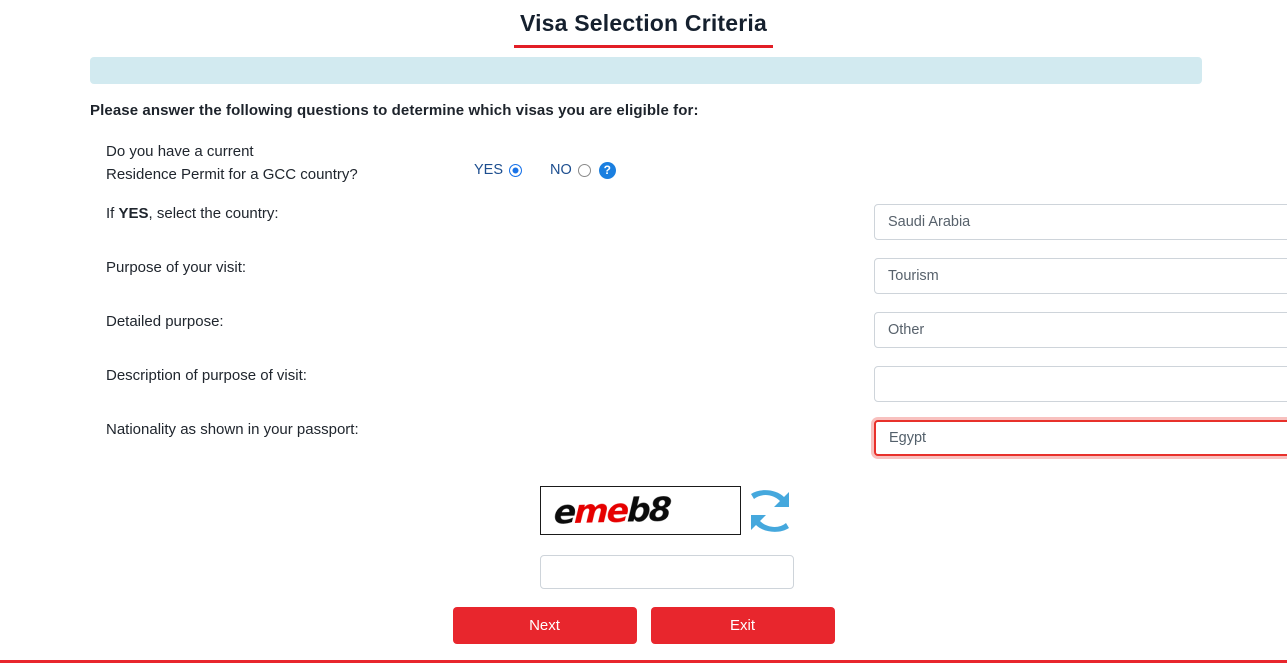 The width and height of the screenshot is (1287, 663). Describe the element at coordinates (1080, 222) in the screenshot. I see `country-select: Saudi Arabia` at that location.